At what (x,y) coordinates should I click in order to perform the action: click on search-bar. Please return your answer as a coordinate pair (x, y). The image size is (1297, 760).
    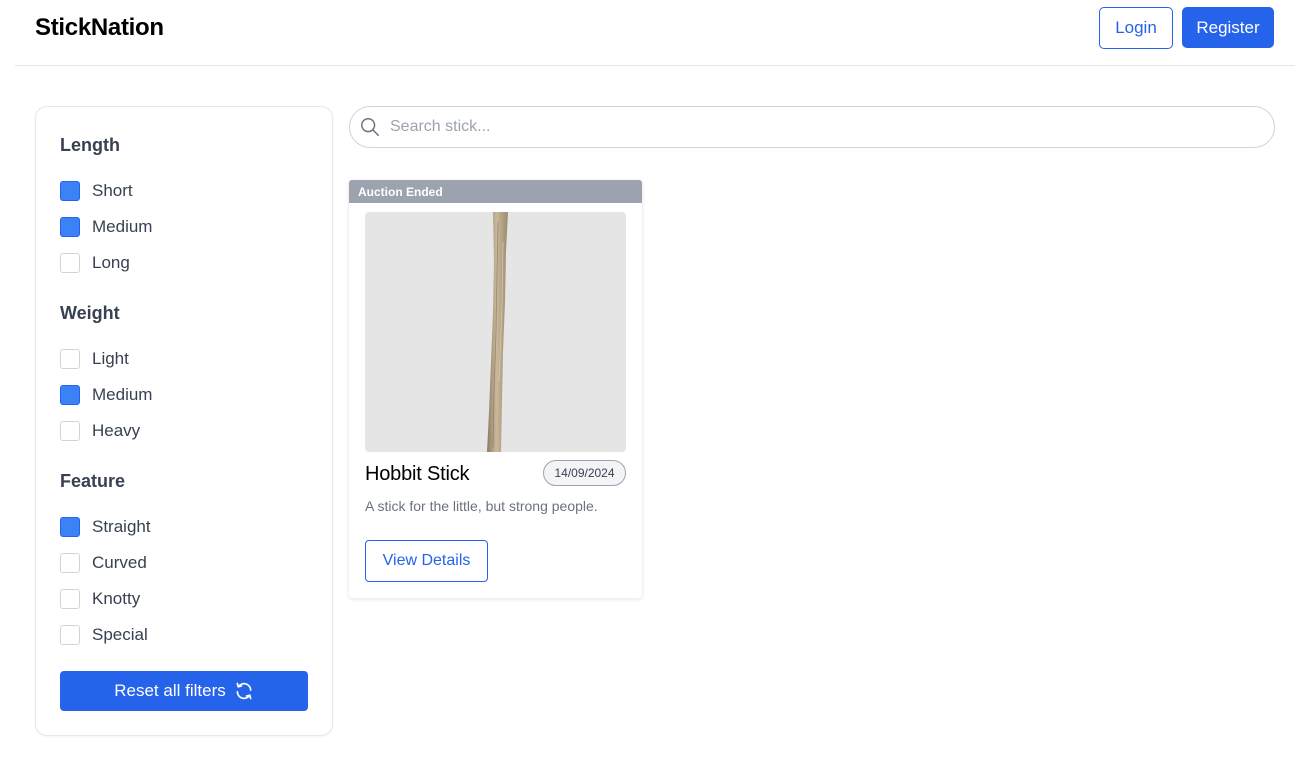
    Looking at the image, I should click on (812, 127).